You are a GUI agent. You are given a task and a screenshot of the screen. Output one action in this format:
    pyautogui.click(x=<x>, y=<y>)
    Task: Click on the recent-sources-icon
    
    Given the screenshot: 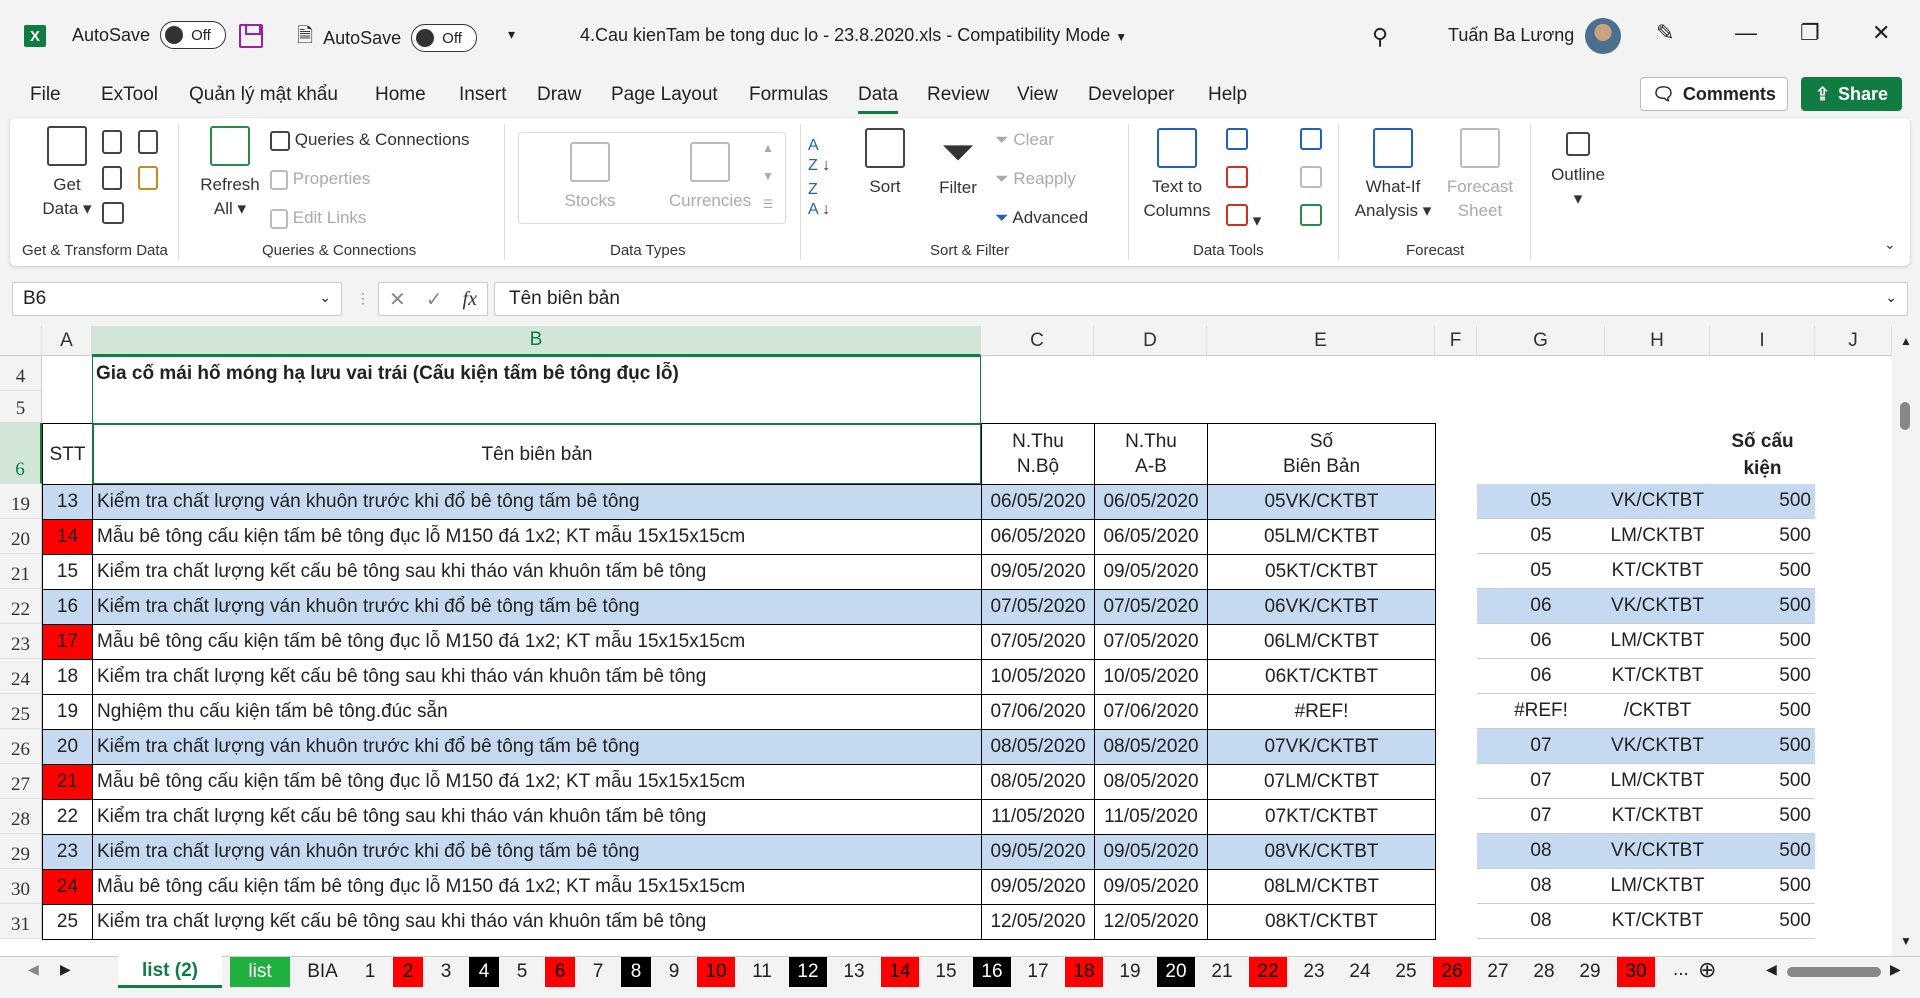 What is the action you would take?
    pyautogui.click(x=148, y=145)
    